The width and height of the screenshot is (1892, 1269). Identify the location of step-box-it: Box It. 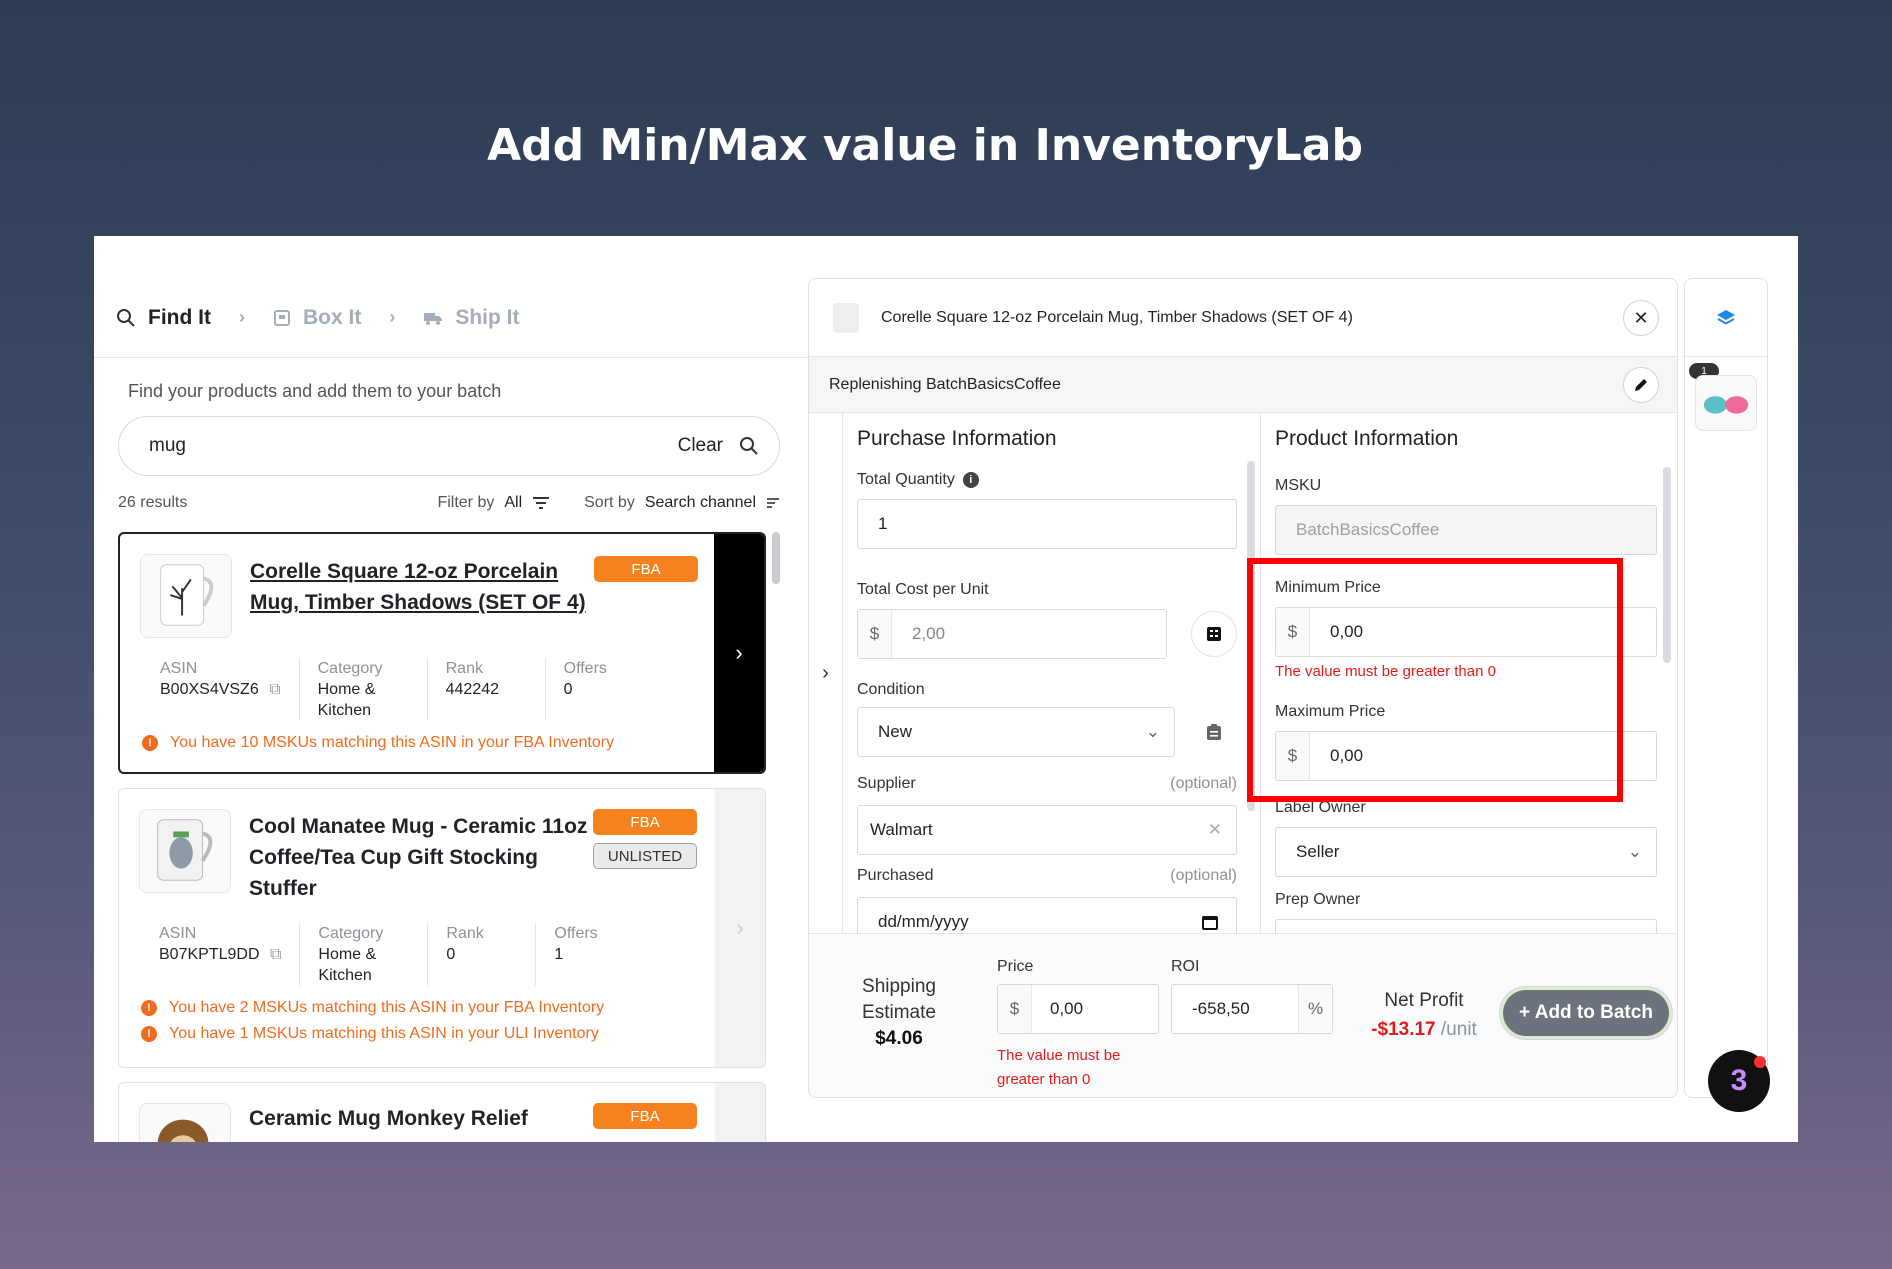
(317, 318).